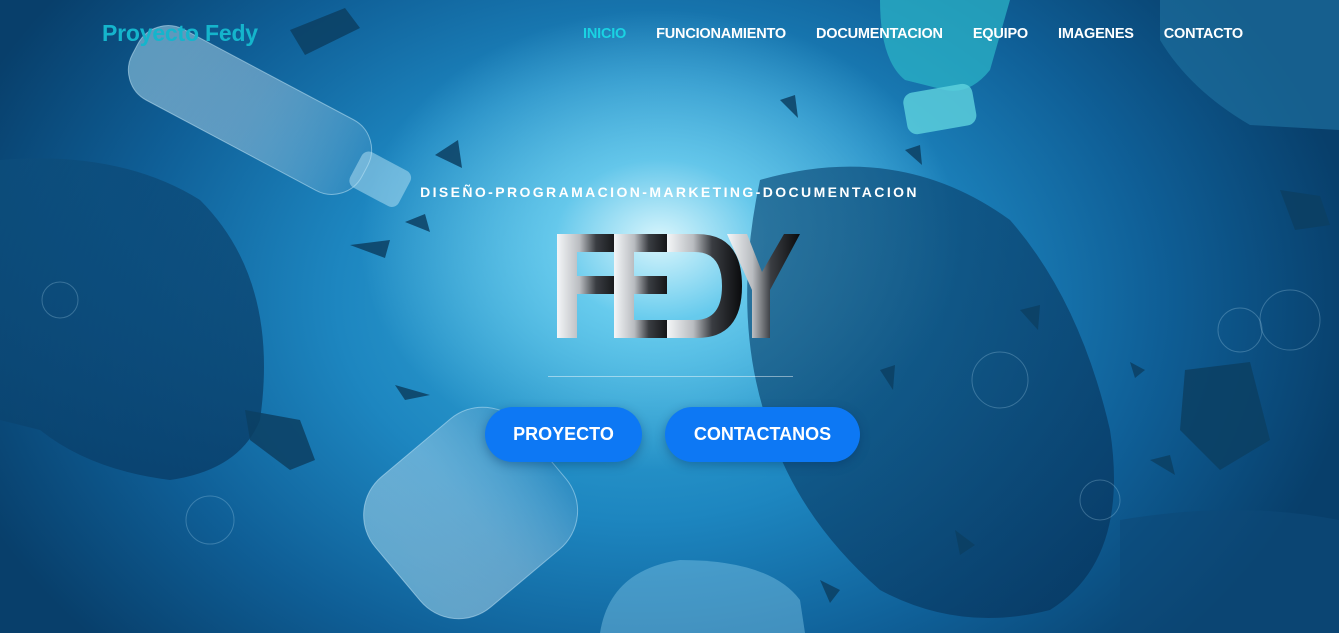 The width and height of the screenshot is (1339, 633). What do you see at coordinates (180, 33) in the screenshot?
I see `brand-link: Proyecto Fedy` at bounding box center [180, 33].